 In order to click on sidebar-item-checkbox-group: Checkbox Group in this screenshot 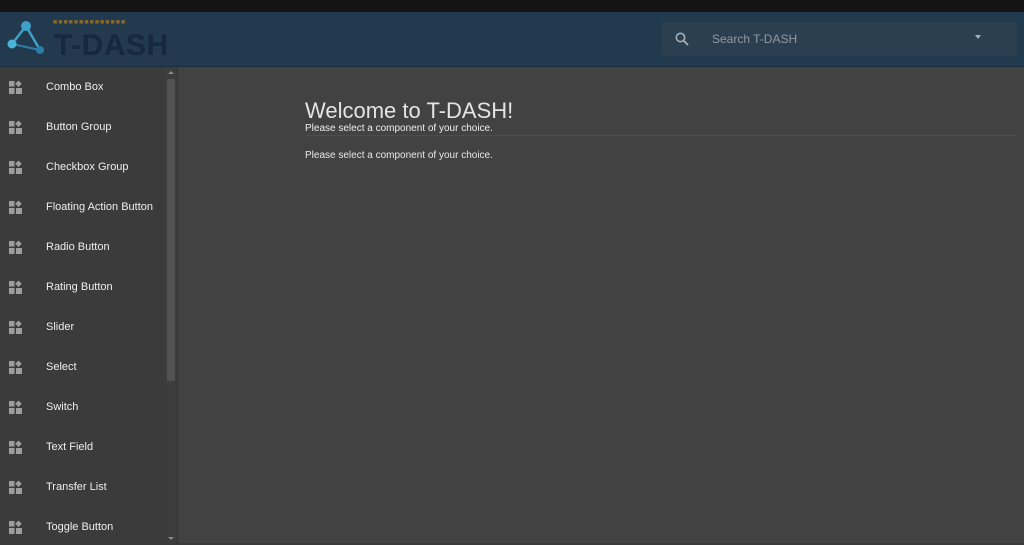, I will do `click(82, 167)`.